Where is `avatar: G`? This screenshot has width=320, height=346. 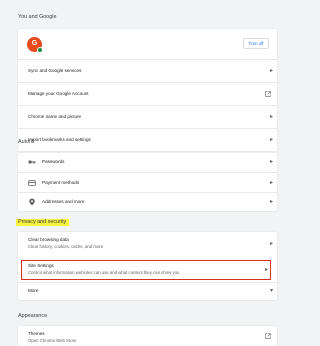
avatar: G is located at coordinates (35, 45).